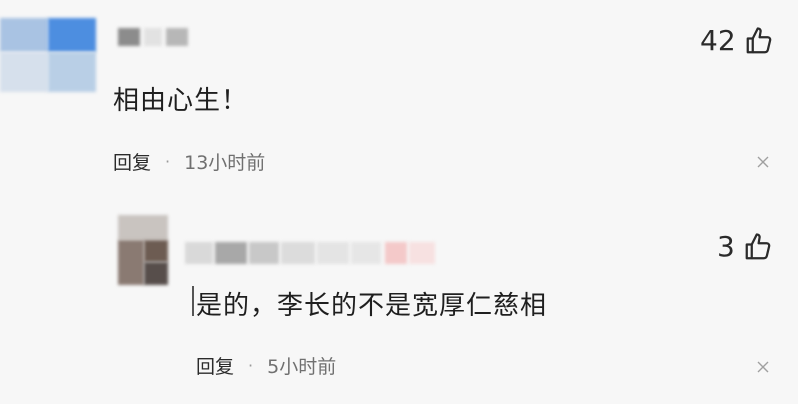  I want to click on like-button: 42, so click(737, 40).